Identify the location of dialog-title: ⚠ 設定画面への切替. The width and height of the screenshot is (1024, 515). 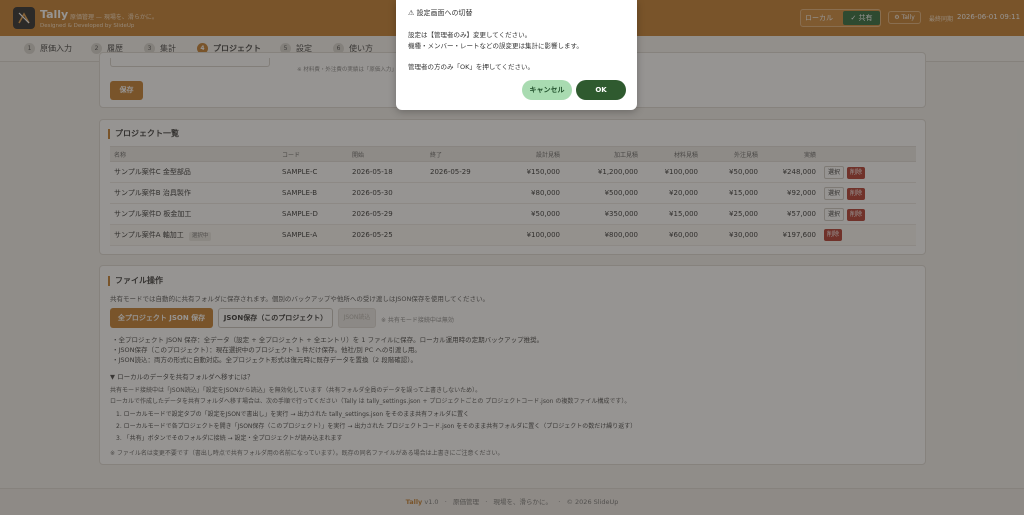
(440, 13).